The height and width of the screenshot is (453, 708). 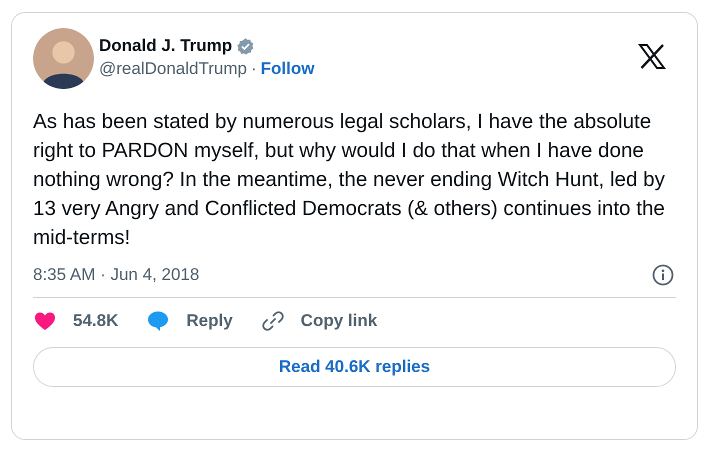 What do you see at coordinates (663, 275) in the screenshot?
I see `info-icon` at bounding box center [663, 275].